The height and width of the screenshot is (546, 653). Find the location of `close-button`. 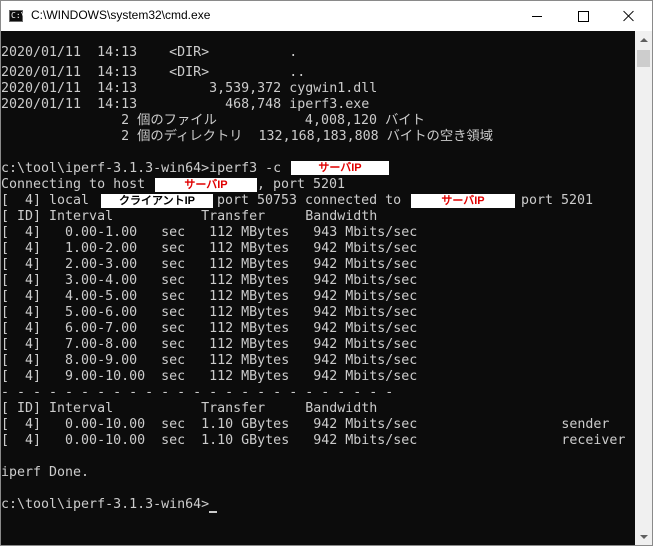

close-button is located at coordinates (629, 16).